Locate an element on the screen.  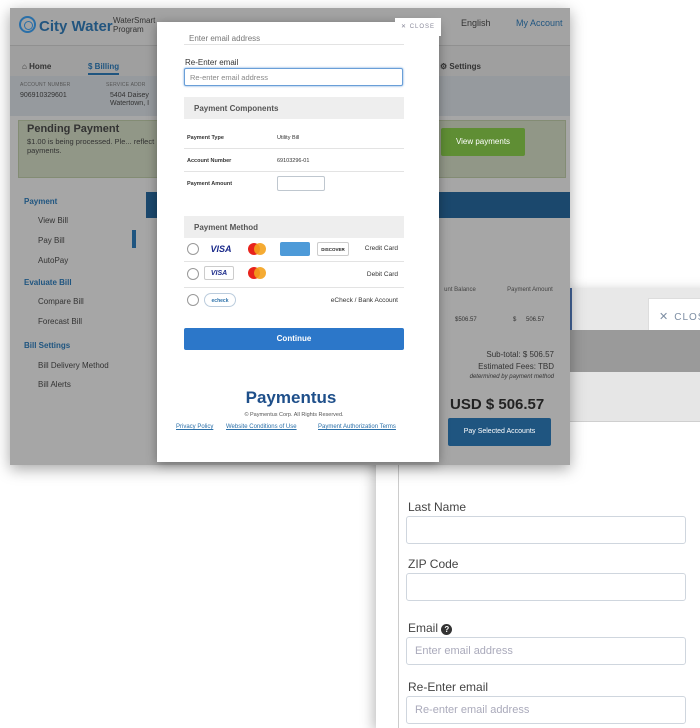
copyright: © Paymentus Corp. All Rights Reserved. is located at coordinates (294, 415).